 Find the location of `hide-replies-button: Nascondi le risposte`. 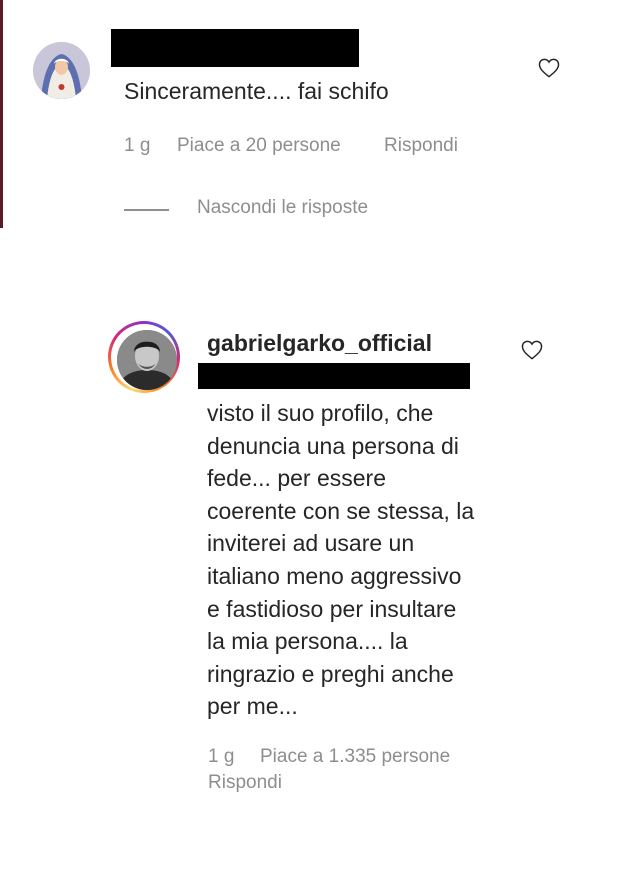

hide-replies-button: Nascondi le risposte is located at coordinates (282, 208).